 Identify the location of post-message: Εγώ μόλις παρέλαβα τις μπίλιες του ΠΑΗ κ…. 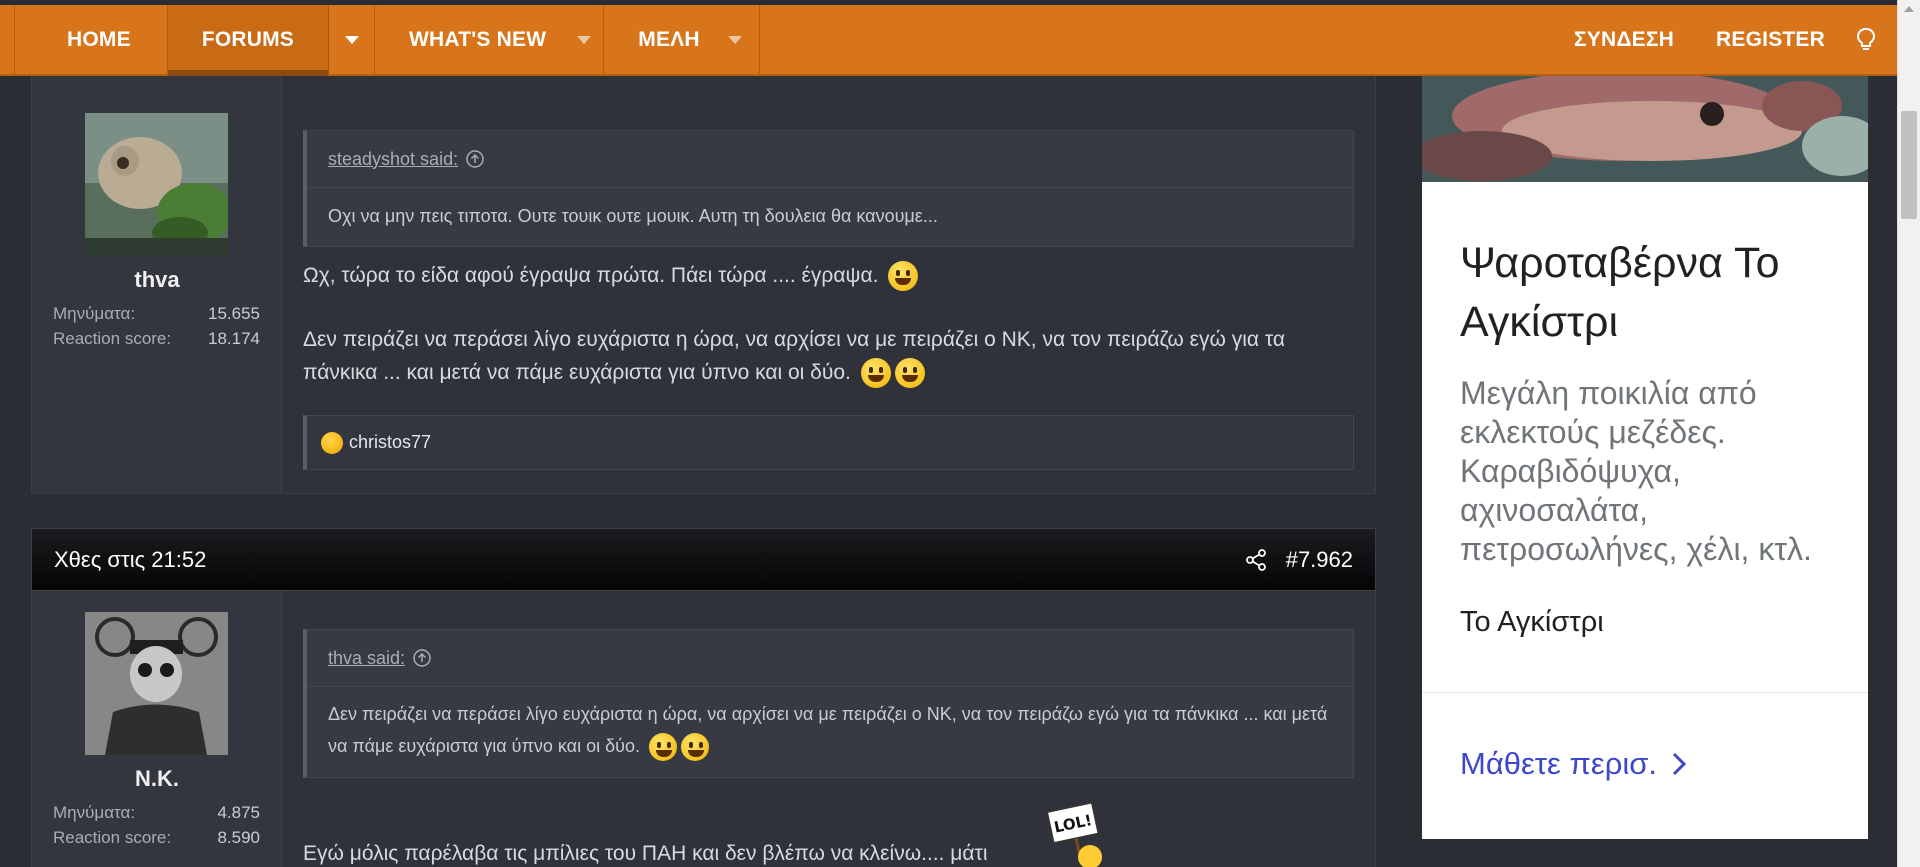
(828, 852).